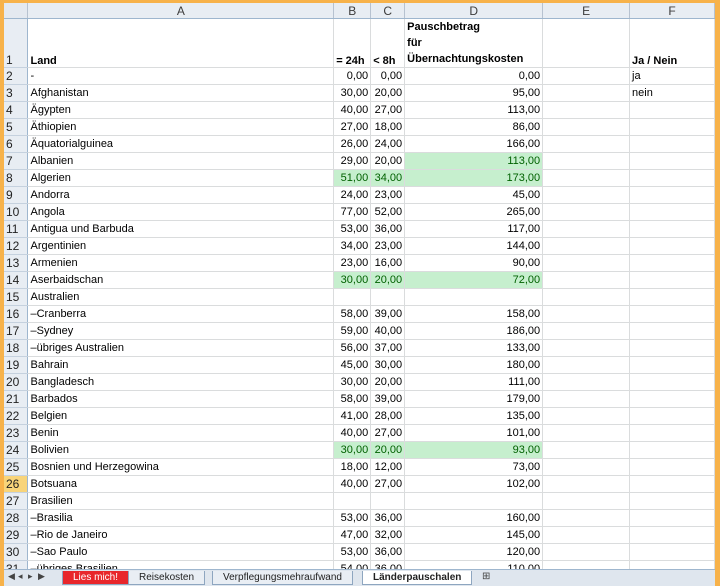 The width and height of the screenshot is (720, 586). Describe the element at coordinates (16, 280) in the screenshot. I see `row-header: 14` at that location.